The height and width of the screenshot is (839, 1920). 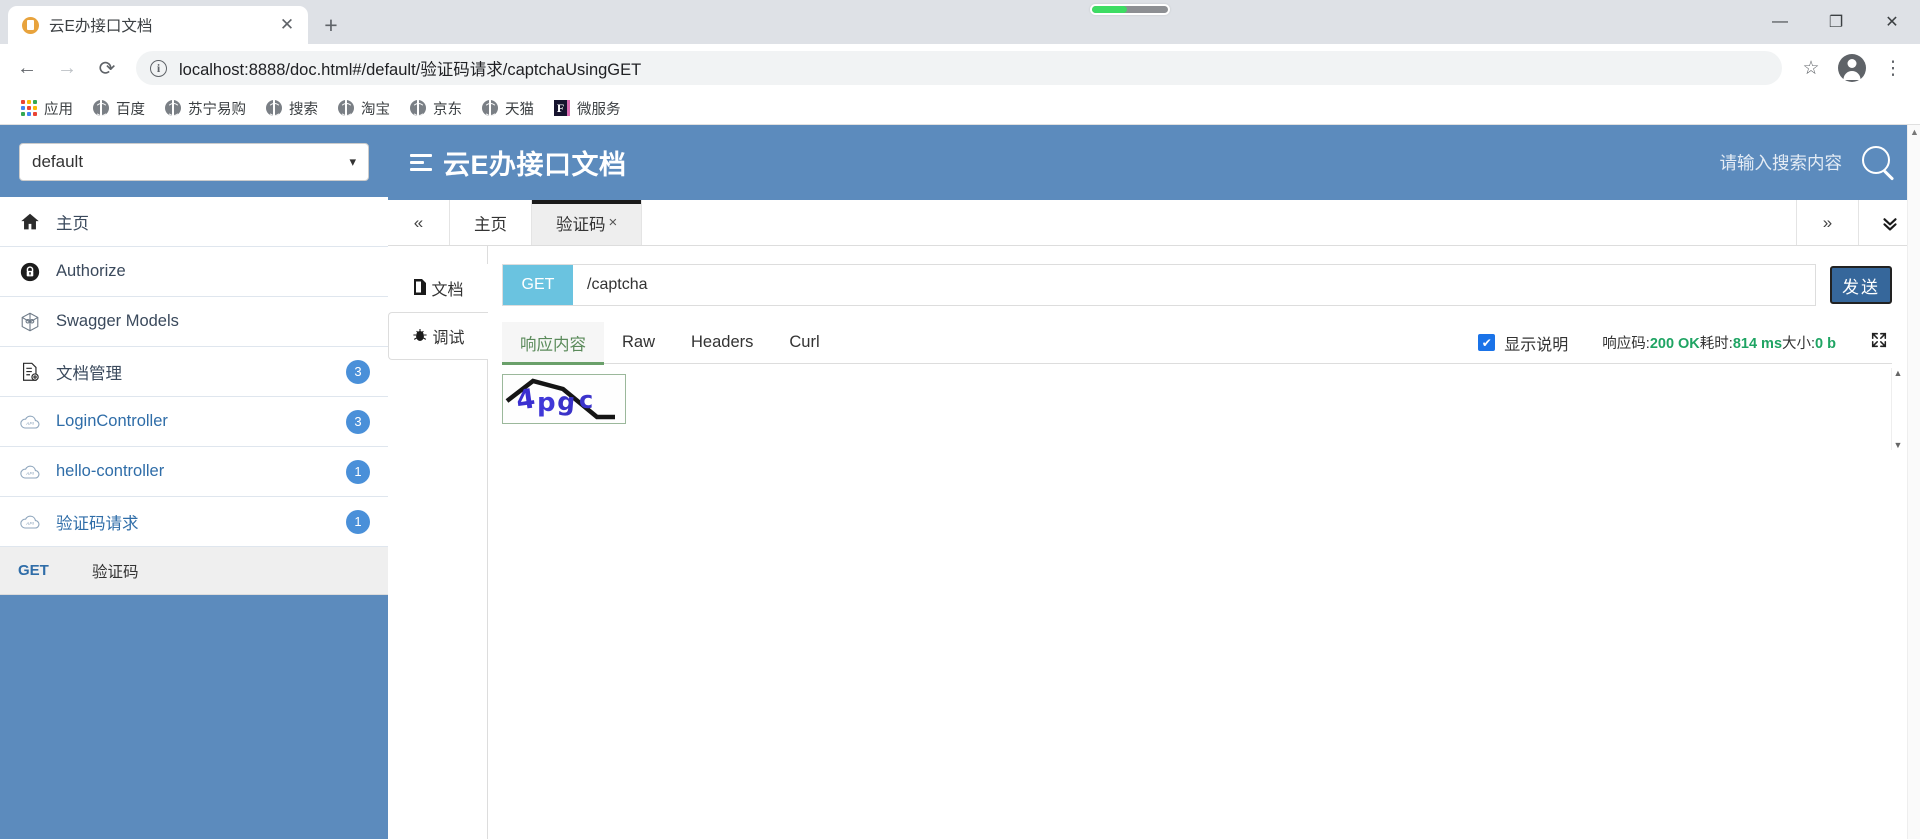 I want to click on time-label: 耗时:, so click(x=1716, y=344).